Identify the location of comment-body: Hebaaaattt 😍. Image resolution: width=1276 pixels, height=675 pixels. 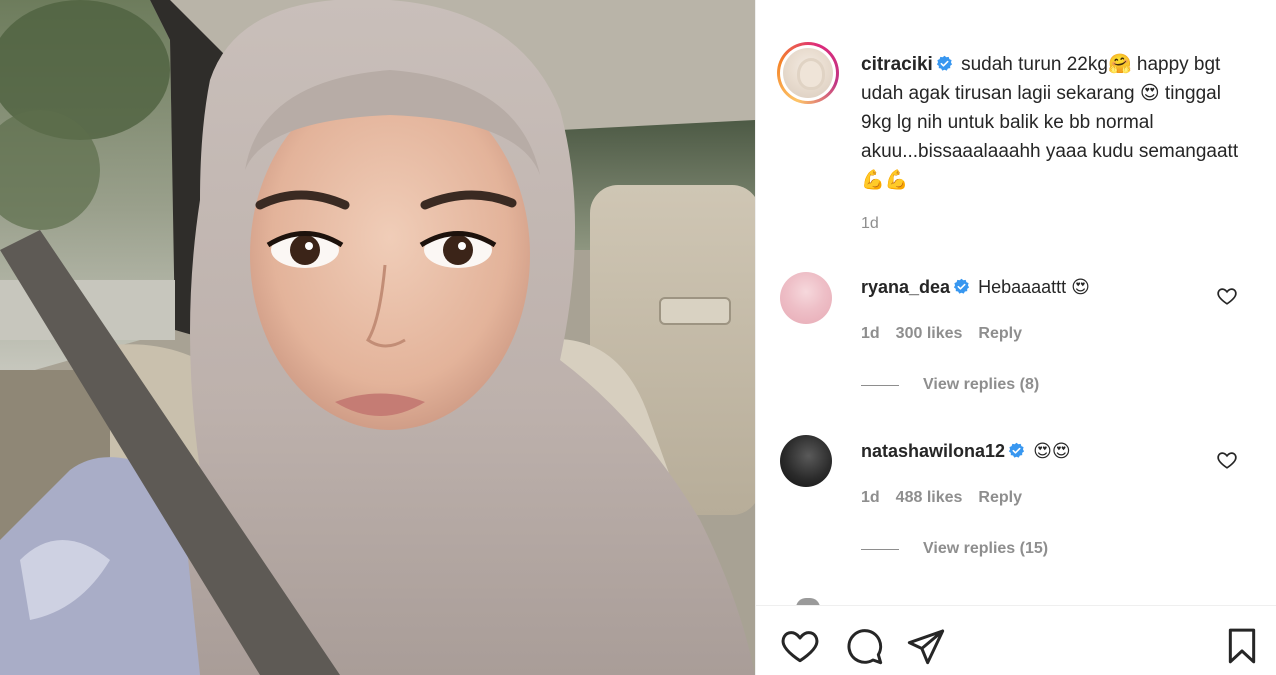
(1034, 287).